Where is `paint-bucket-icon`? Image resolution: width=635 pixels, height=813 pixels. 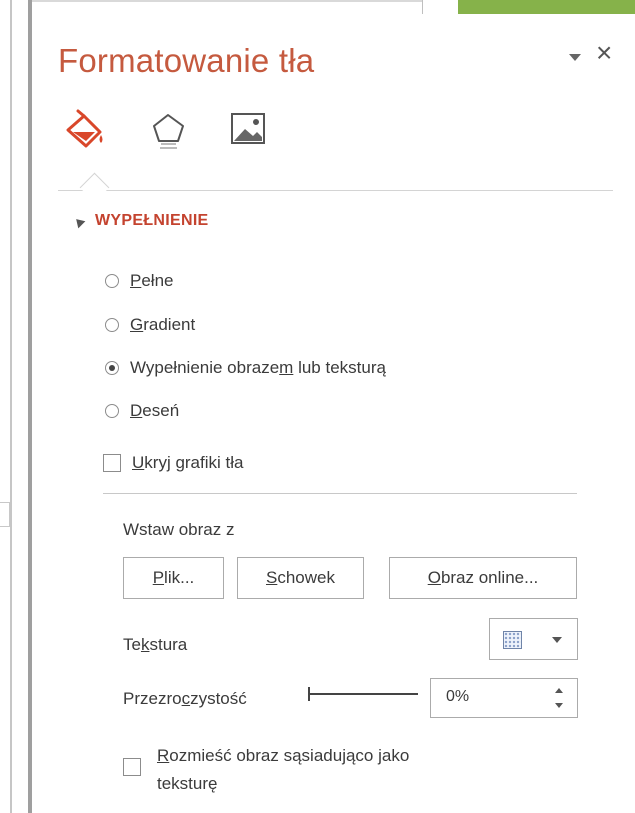
paint-bucket-icon is located at coordinates (84, 128).